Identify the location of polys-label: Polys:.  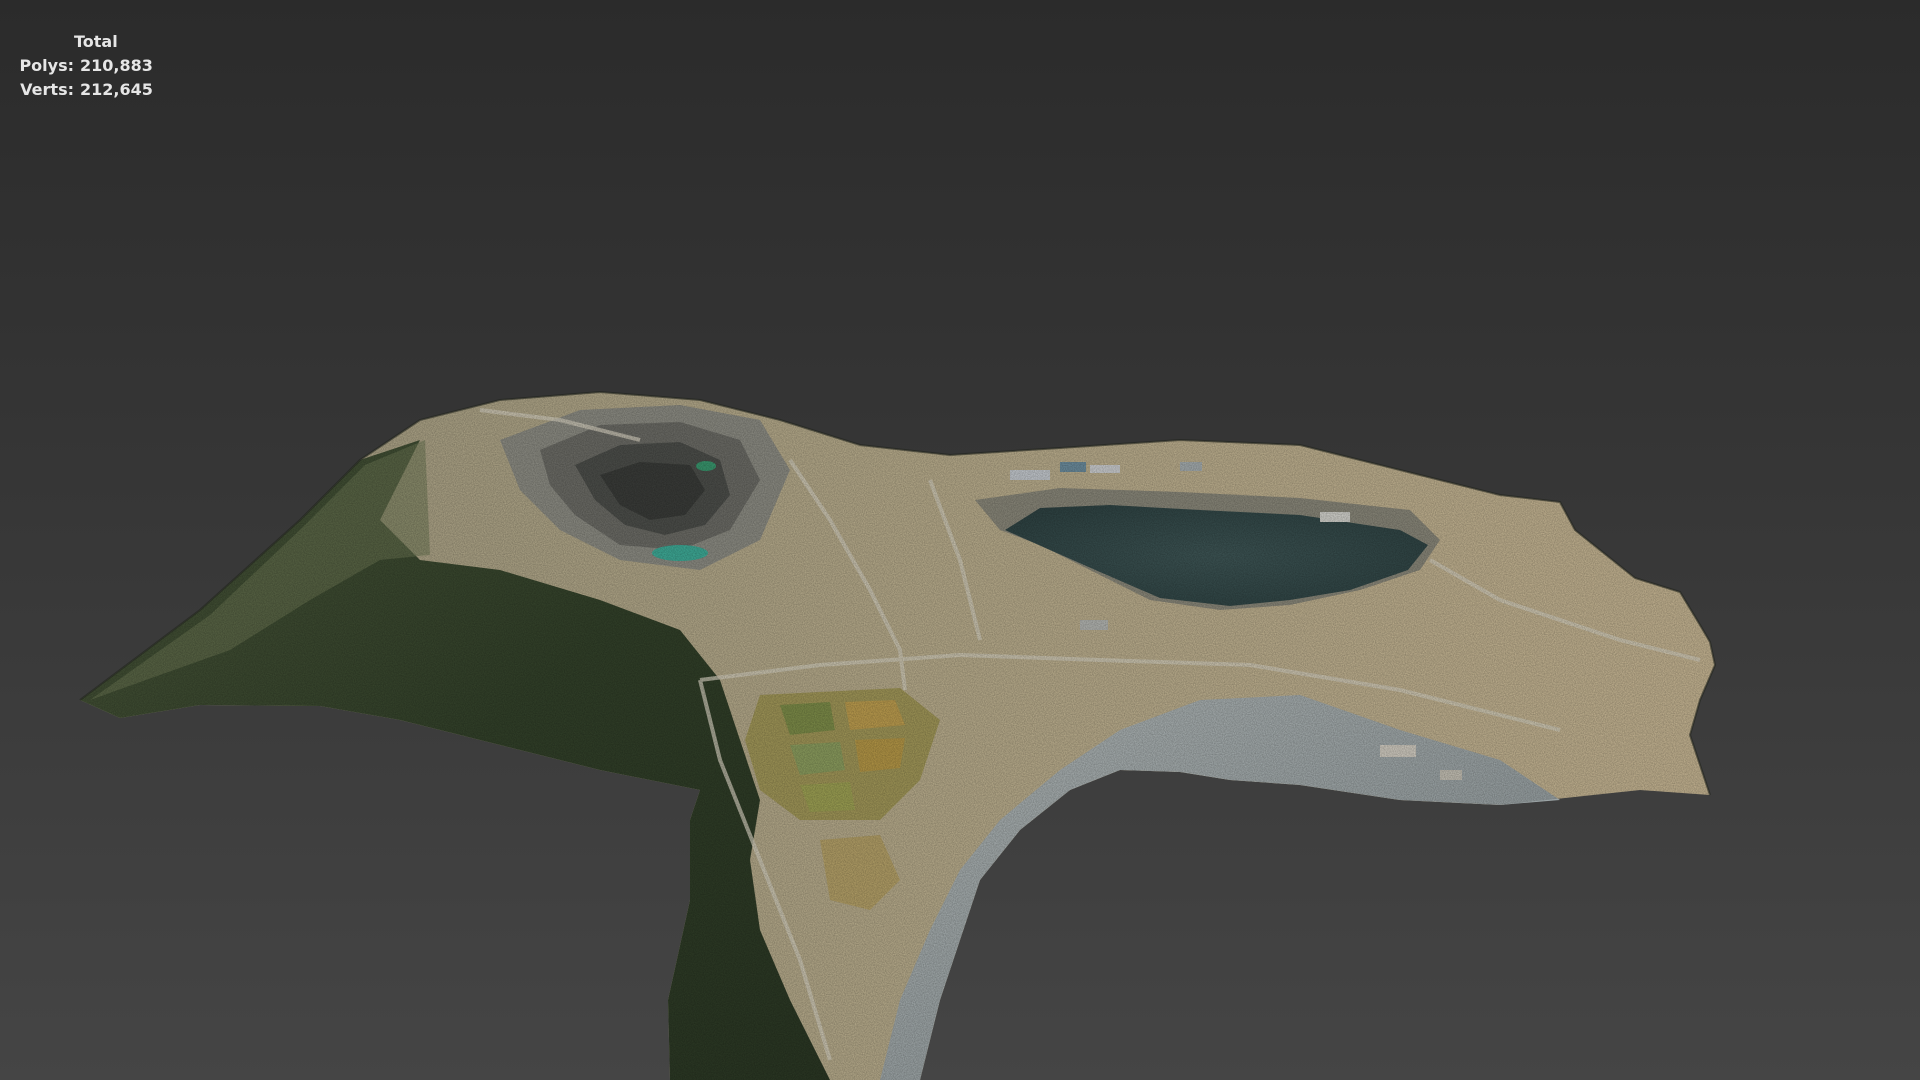
(46, 65).